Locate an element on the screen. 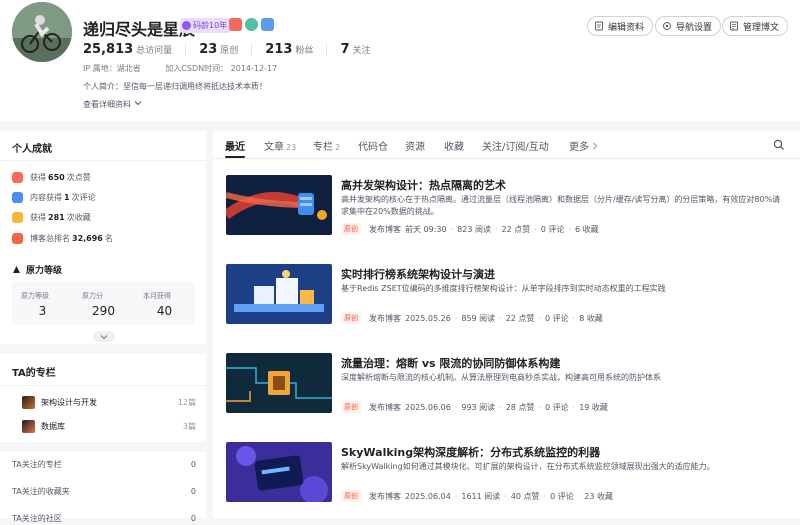 The height and width of the screenshot is (525, 800). force-level-cell: 原力等级 3 is located at coordinates (42, 303).